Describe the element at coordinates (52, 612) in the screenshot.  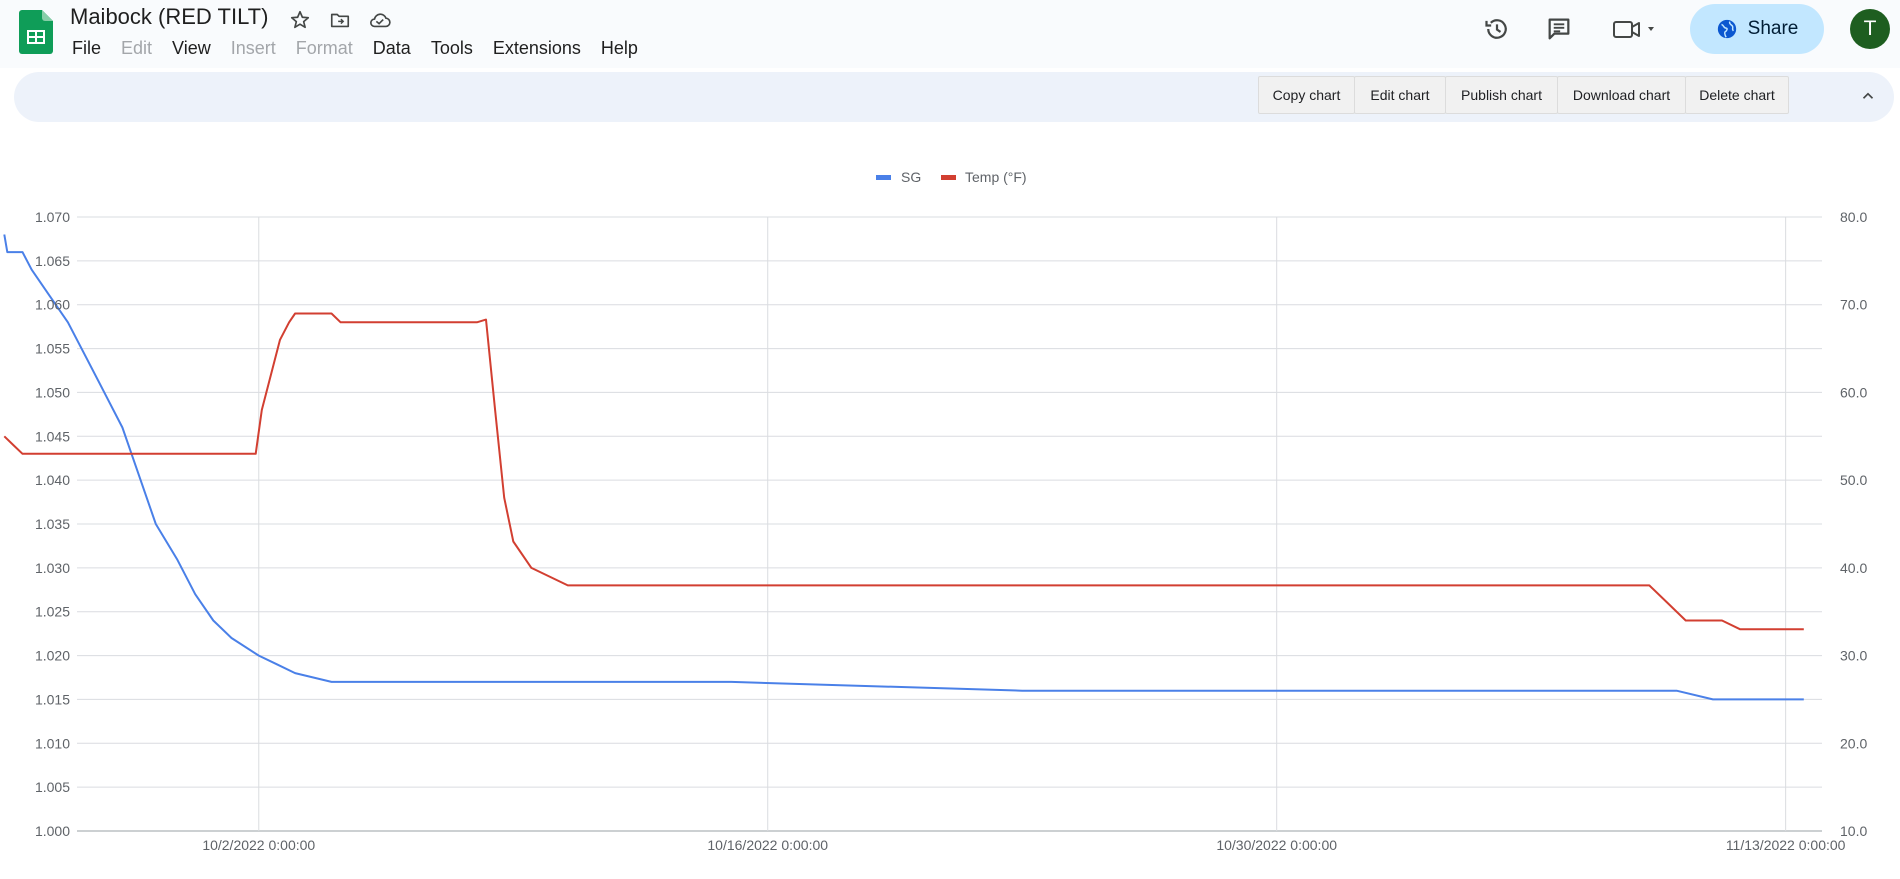
I see `y-left-tick-label: 1.025` at that location.